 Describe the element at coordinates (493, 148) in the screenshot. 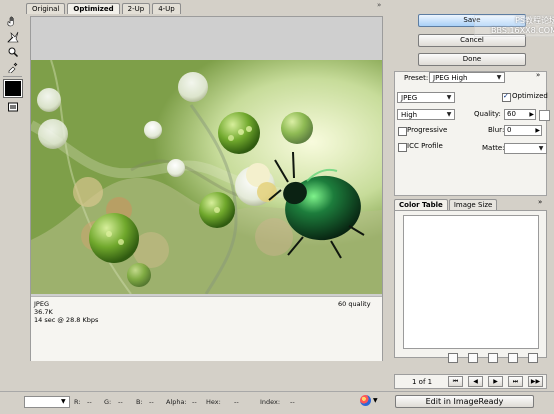

I see `matte-label: Matte:` at that location.